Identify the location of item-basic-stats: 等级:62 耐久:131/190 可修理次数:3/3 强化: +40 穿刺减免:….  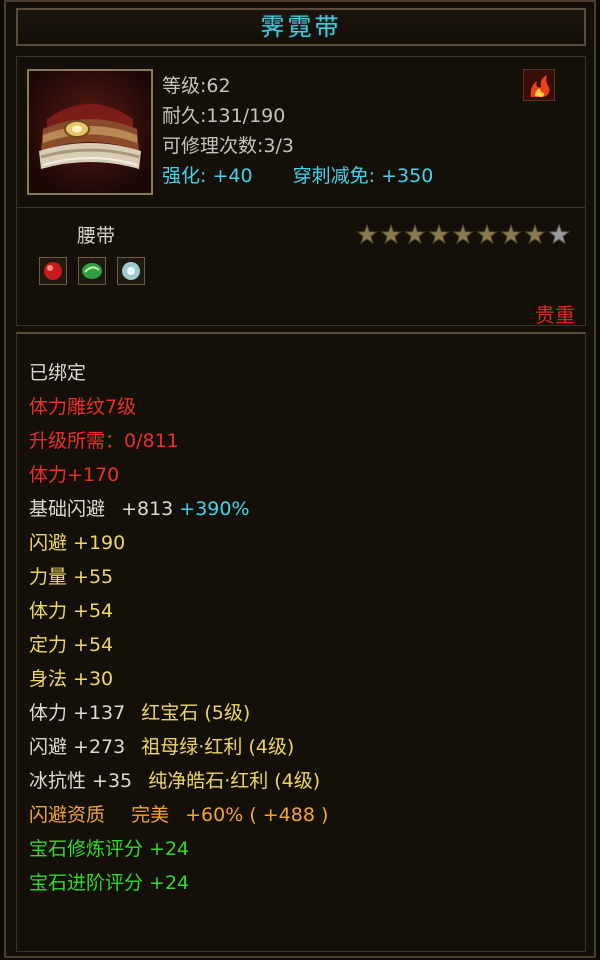
(317, 131).